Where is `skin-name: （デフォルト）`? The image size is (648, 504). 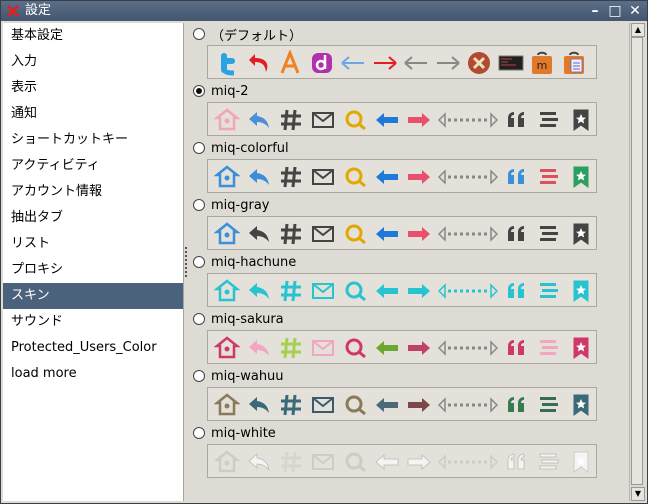 skin-name: （デフォルト） is located at coordinates (257, 36).